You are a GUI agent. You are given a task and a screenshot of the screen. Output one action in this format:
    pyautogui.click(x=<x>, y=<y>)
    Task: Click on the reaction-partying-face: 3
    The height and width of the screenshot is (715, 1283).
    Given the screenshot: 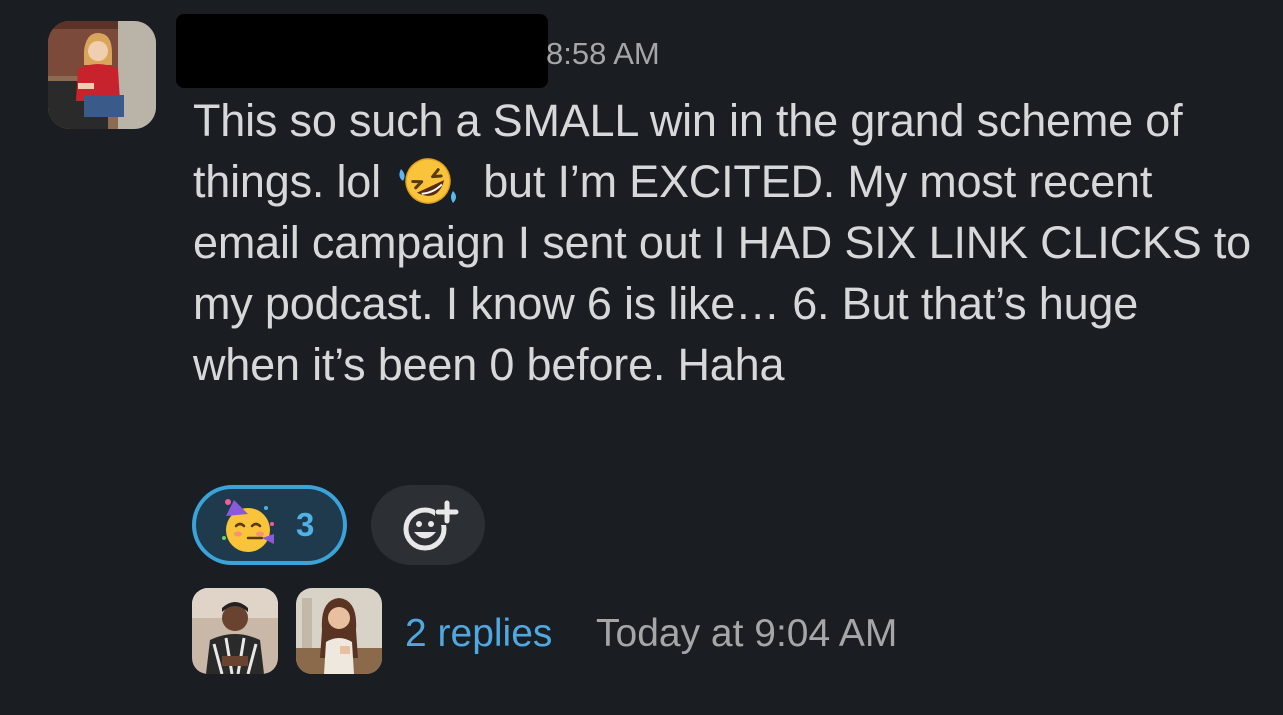 What is the action you would take?
    pyautogui.click(x=269, y=525)
    